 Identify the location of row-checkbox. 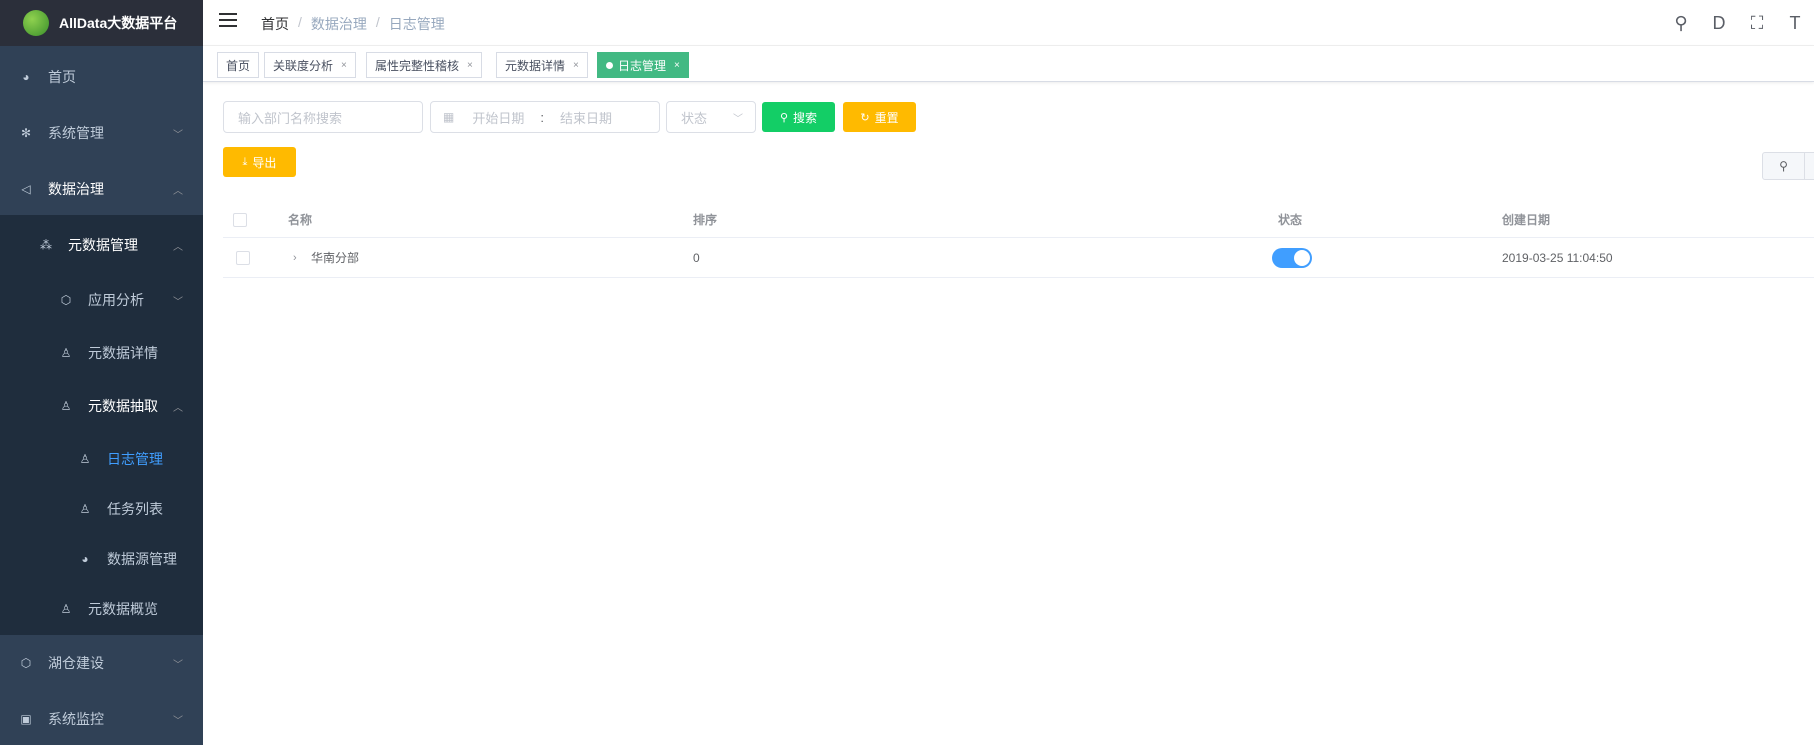
(243, 257).